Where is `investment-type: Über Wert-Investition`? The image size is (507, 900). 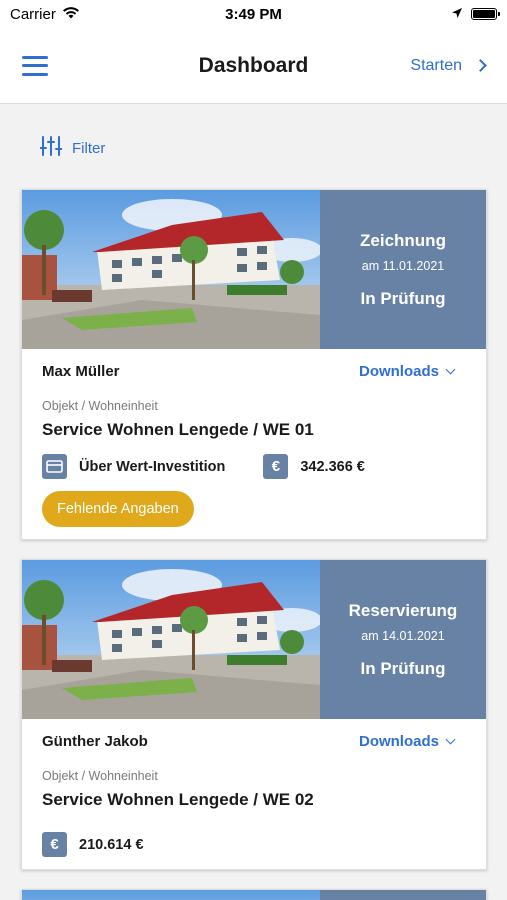
investment-type: Über Wert-Investition is located at coordinates (133, 466).